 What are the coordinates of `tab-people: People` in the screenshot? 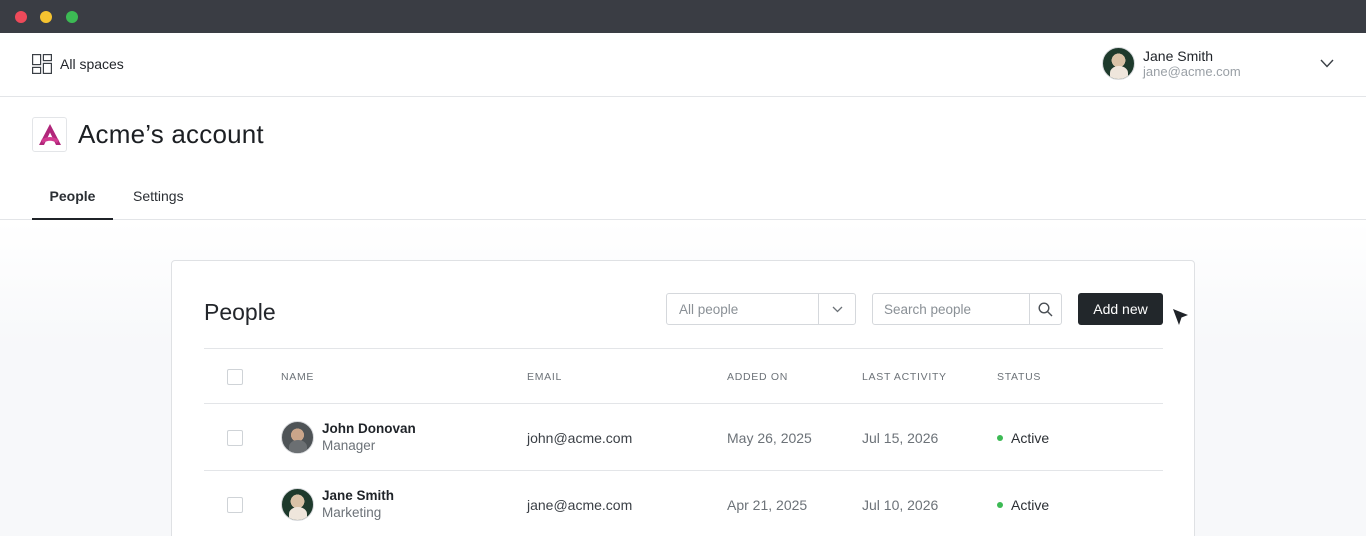 It's located at (72, 204).